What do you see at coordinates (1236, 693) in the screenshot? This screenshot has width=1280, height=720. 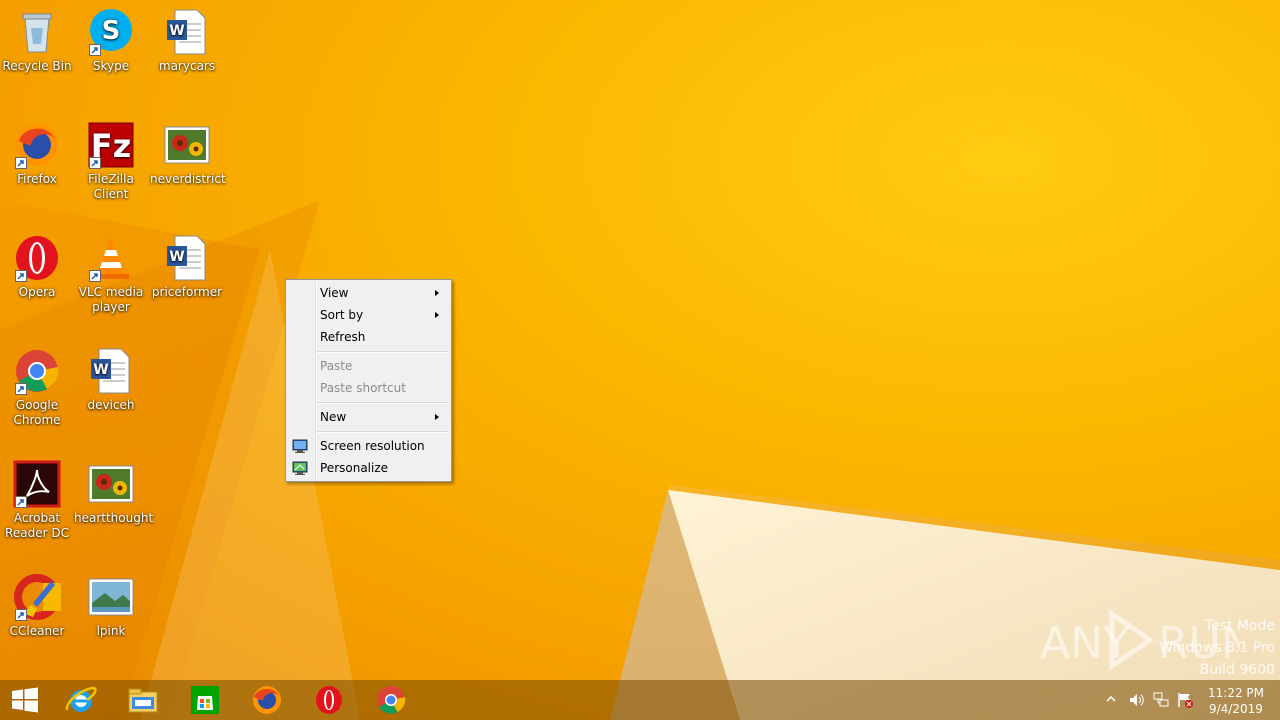 I see `clock-time: 11:22 PM` at bounding box center [1236, 693].